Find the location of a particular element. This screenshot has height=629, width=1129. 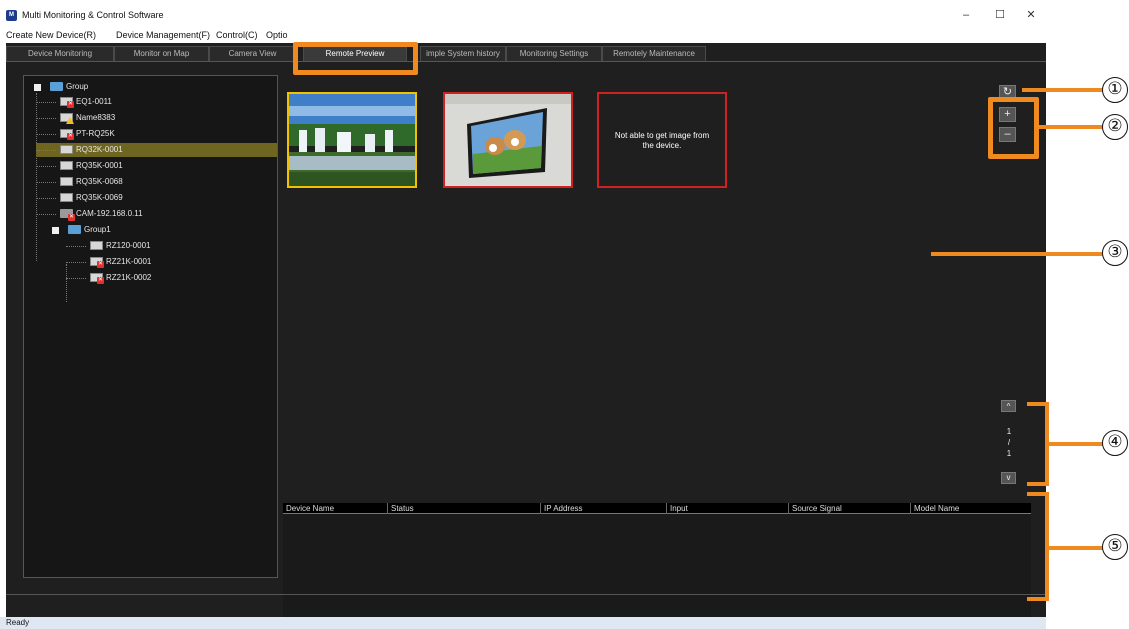

column-source-signal: Source Signal is located at coordinates (849, 508).